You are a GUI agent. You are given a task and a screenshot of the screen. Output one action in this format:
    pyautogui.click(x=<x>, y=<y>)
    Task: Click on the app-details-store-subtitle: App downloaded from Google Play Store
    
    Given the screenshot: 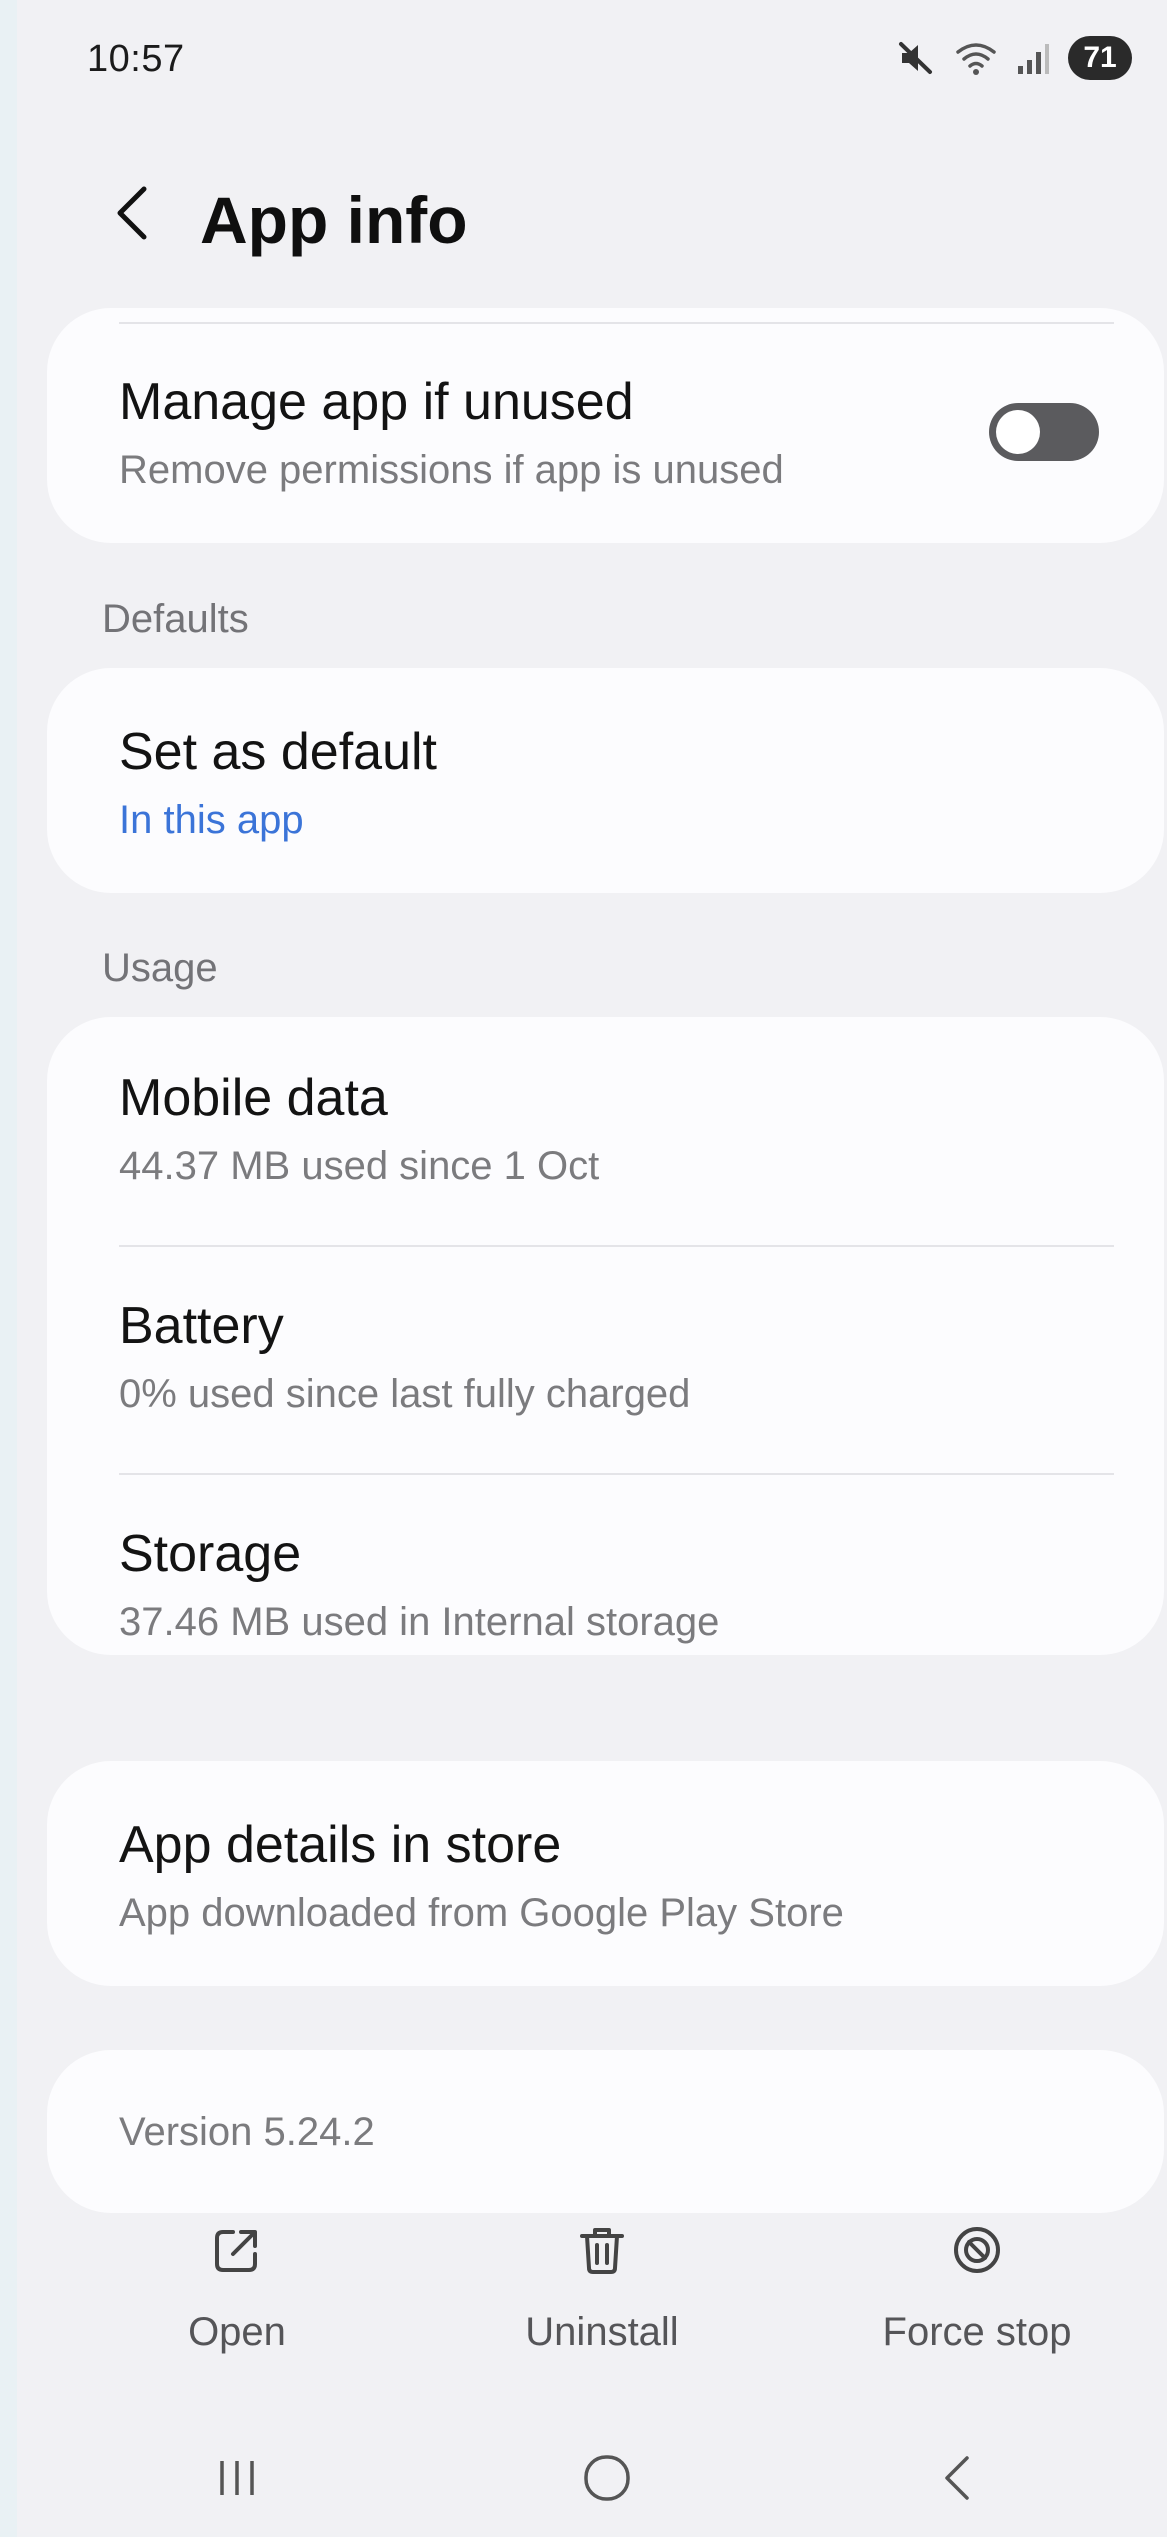 What is the action you would take?
    pyautogui.click(x=481, y=1913)
    